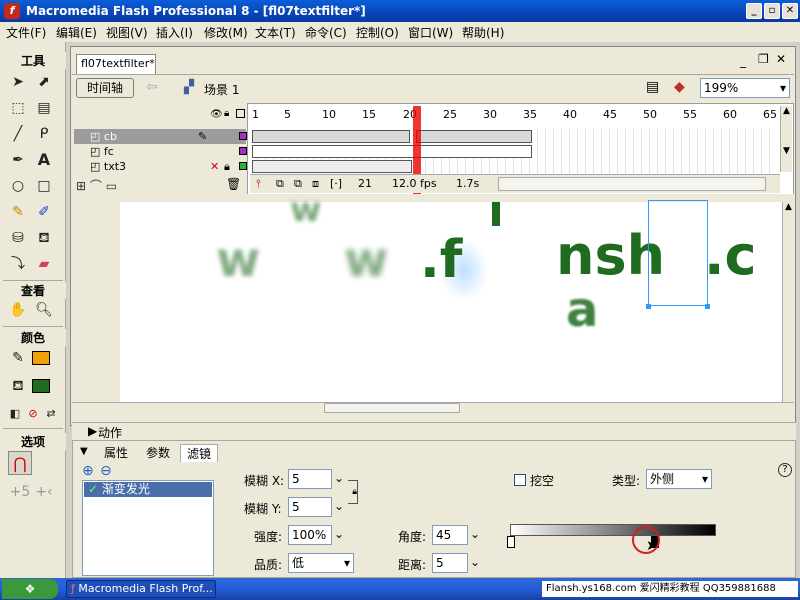  I want to click on onion-markers-icon: [·], so click(336, 183).